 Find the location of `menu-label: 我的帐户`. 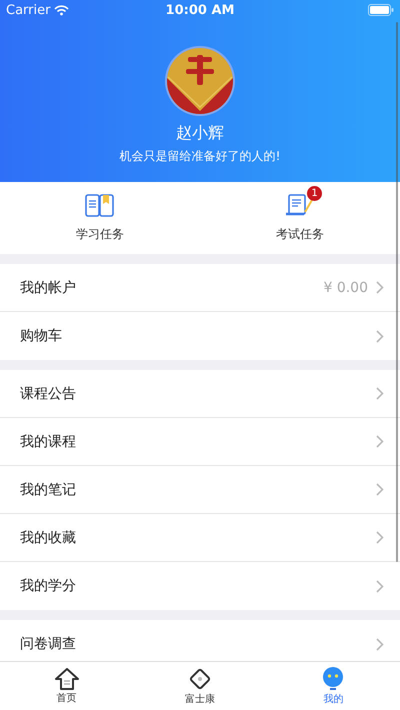

menu-label: 我的帐户 is located at coordinates (48, 287).